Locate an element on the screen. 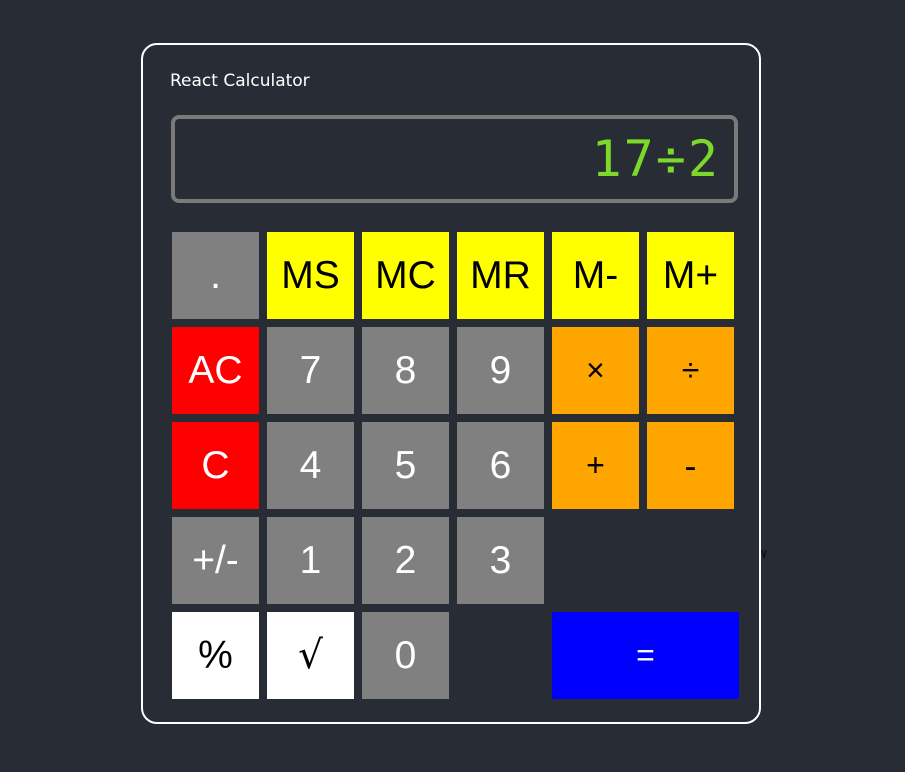 This screenshot has width=905, height=772. memory-recall-button: MR is located at coordinates (500, 275).